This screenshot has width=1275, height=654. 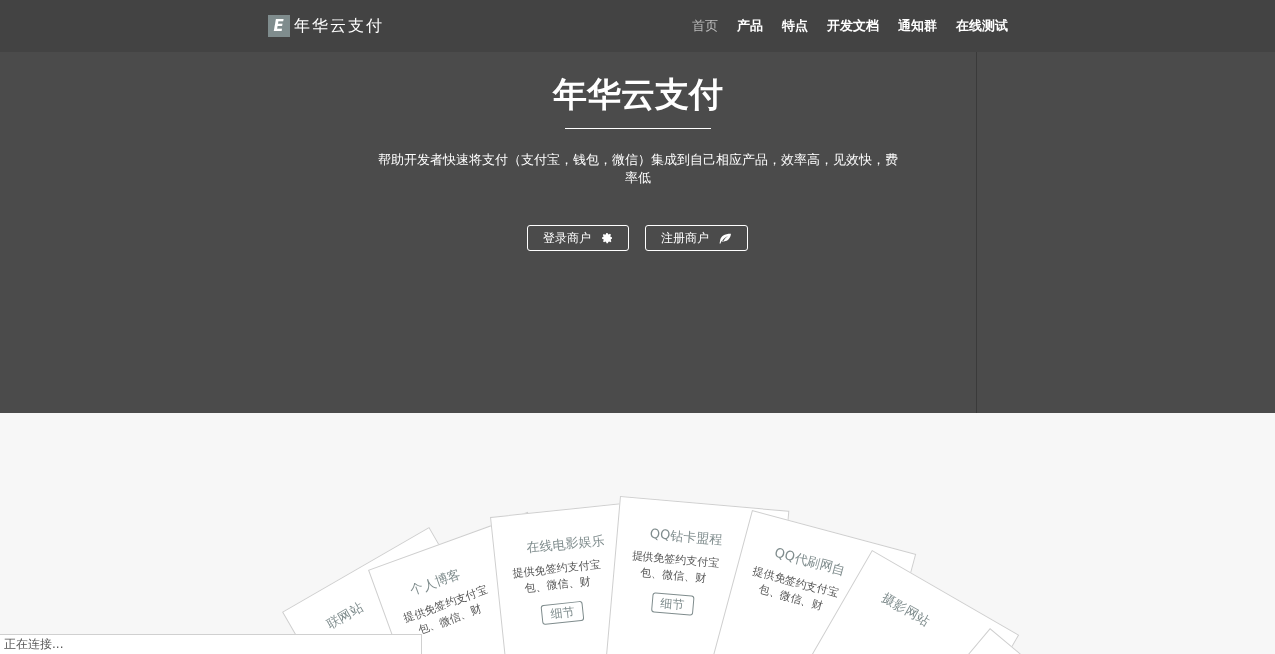 I want to click on hero-button: 登录商户, so click(x=578, y=238).